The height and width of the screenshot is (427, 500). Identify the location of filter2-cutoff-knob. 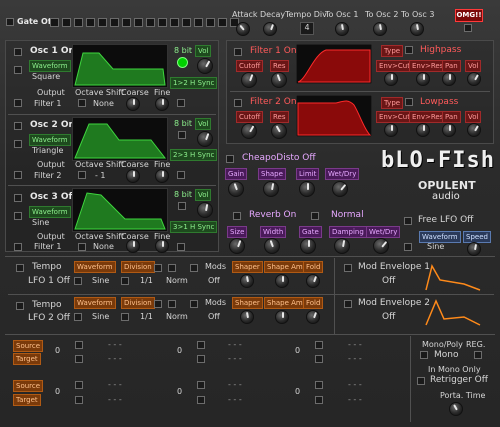
(249, 131).